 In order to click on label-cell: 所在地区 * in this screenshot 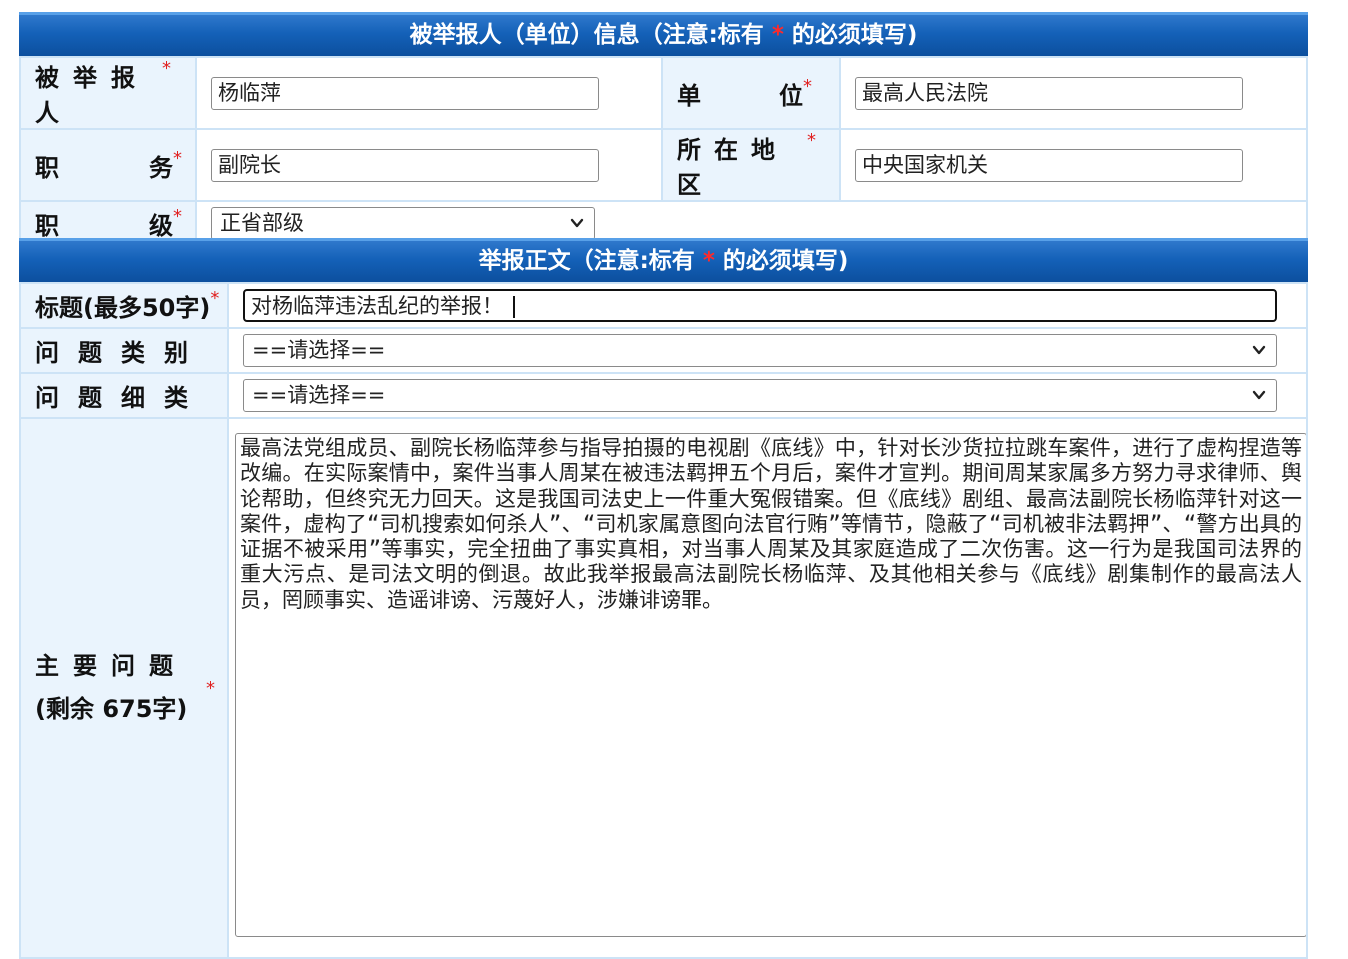, I will do `click(751, 165)`.